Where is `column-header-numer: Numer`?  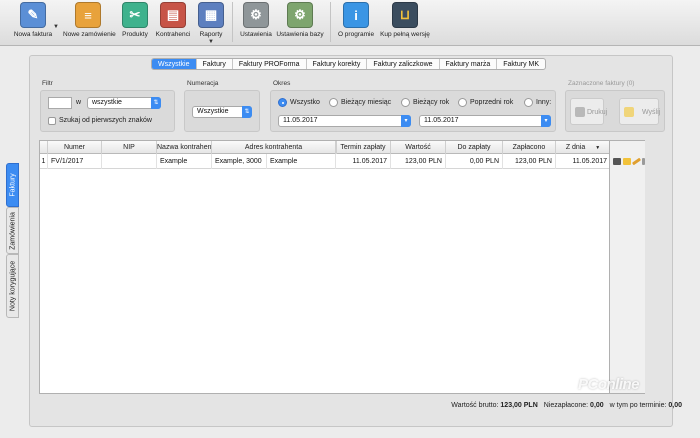 column-header-numer: Numer is located at coordinates (75, 147).